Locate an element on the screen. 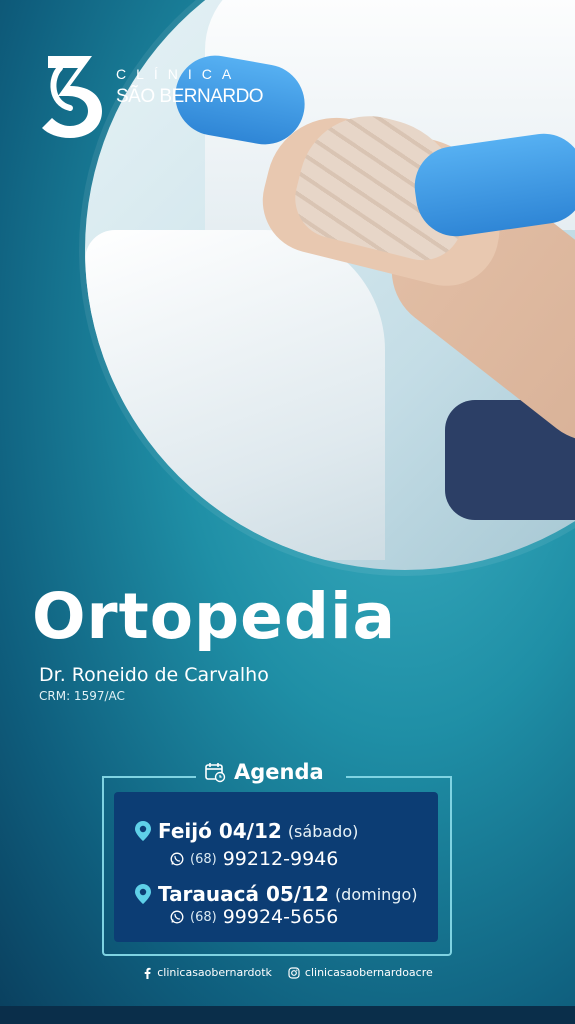 This screenshot has width=575, height=1024. facebook-handle: clinicasaobernardotk is located at coordinates (214, 972).